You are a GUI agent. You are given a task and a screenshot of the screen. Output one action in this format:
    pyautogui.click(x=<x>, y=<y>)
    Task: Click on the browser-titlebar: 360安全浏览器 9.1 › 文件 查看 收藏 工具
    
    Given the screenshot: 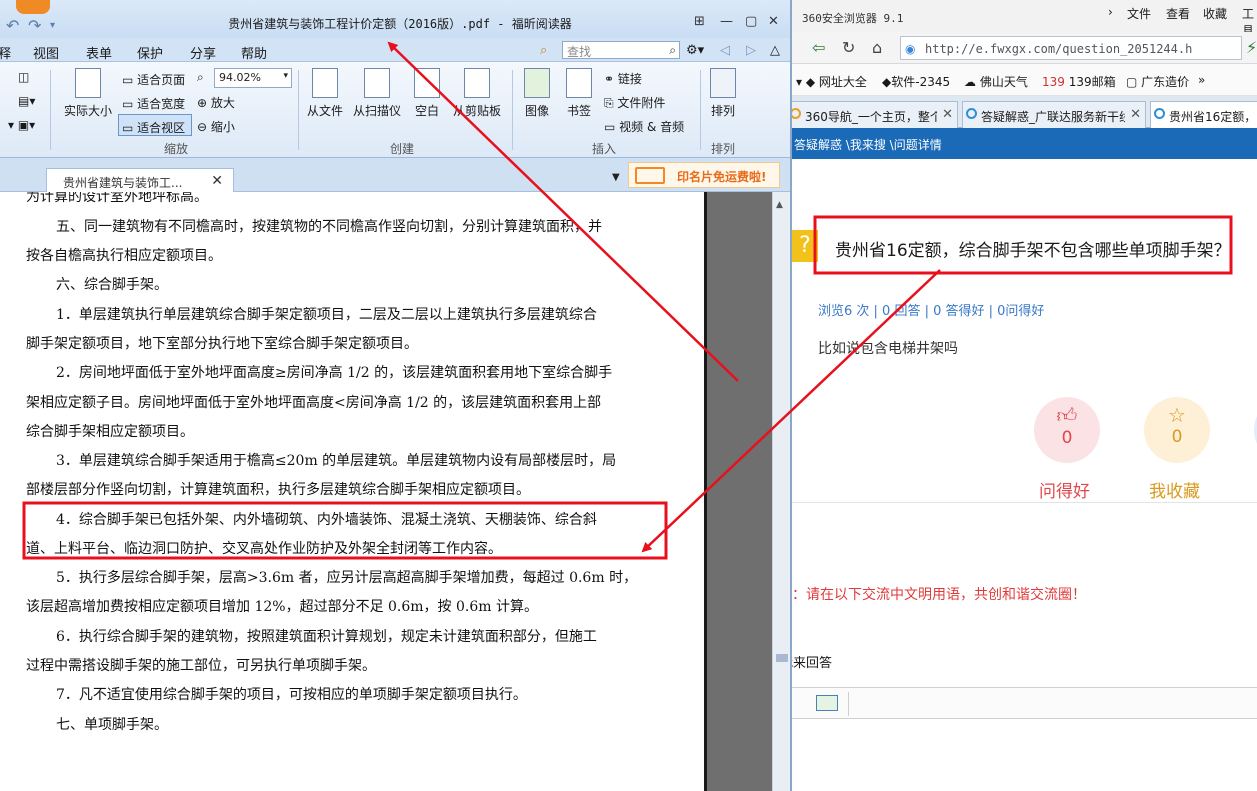 What is the action you would take?
    pyautogui.click(x=1024, y=19)
    